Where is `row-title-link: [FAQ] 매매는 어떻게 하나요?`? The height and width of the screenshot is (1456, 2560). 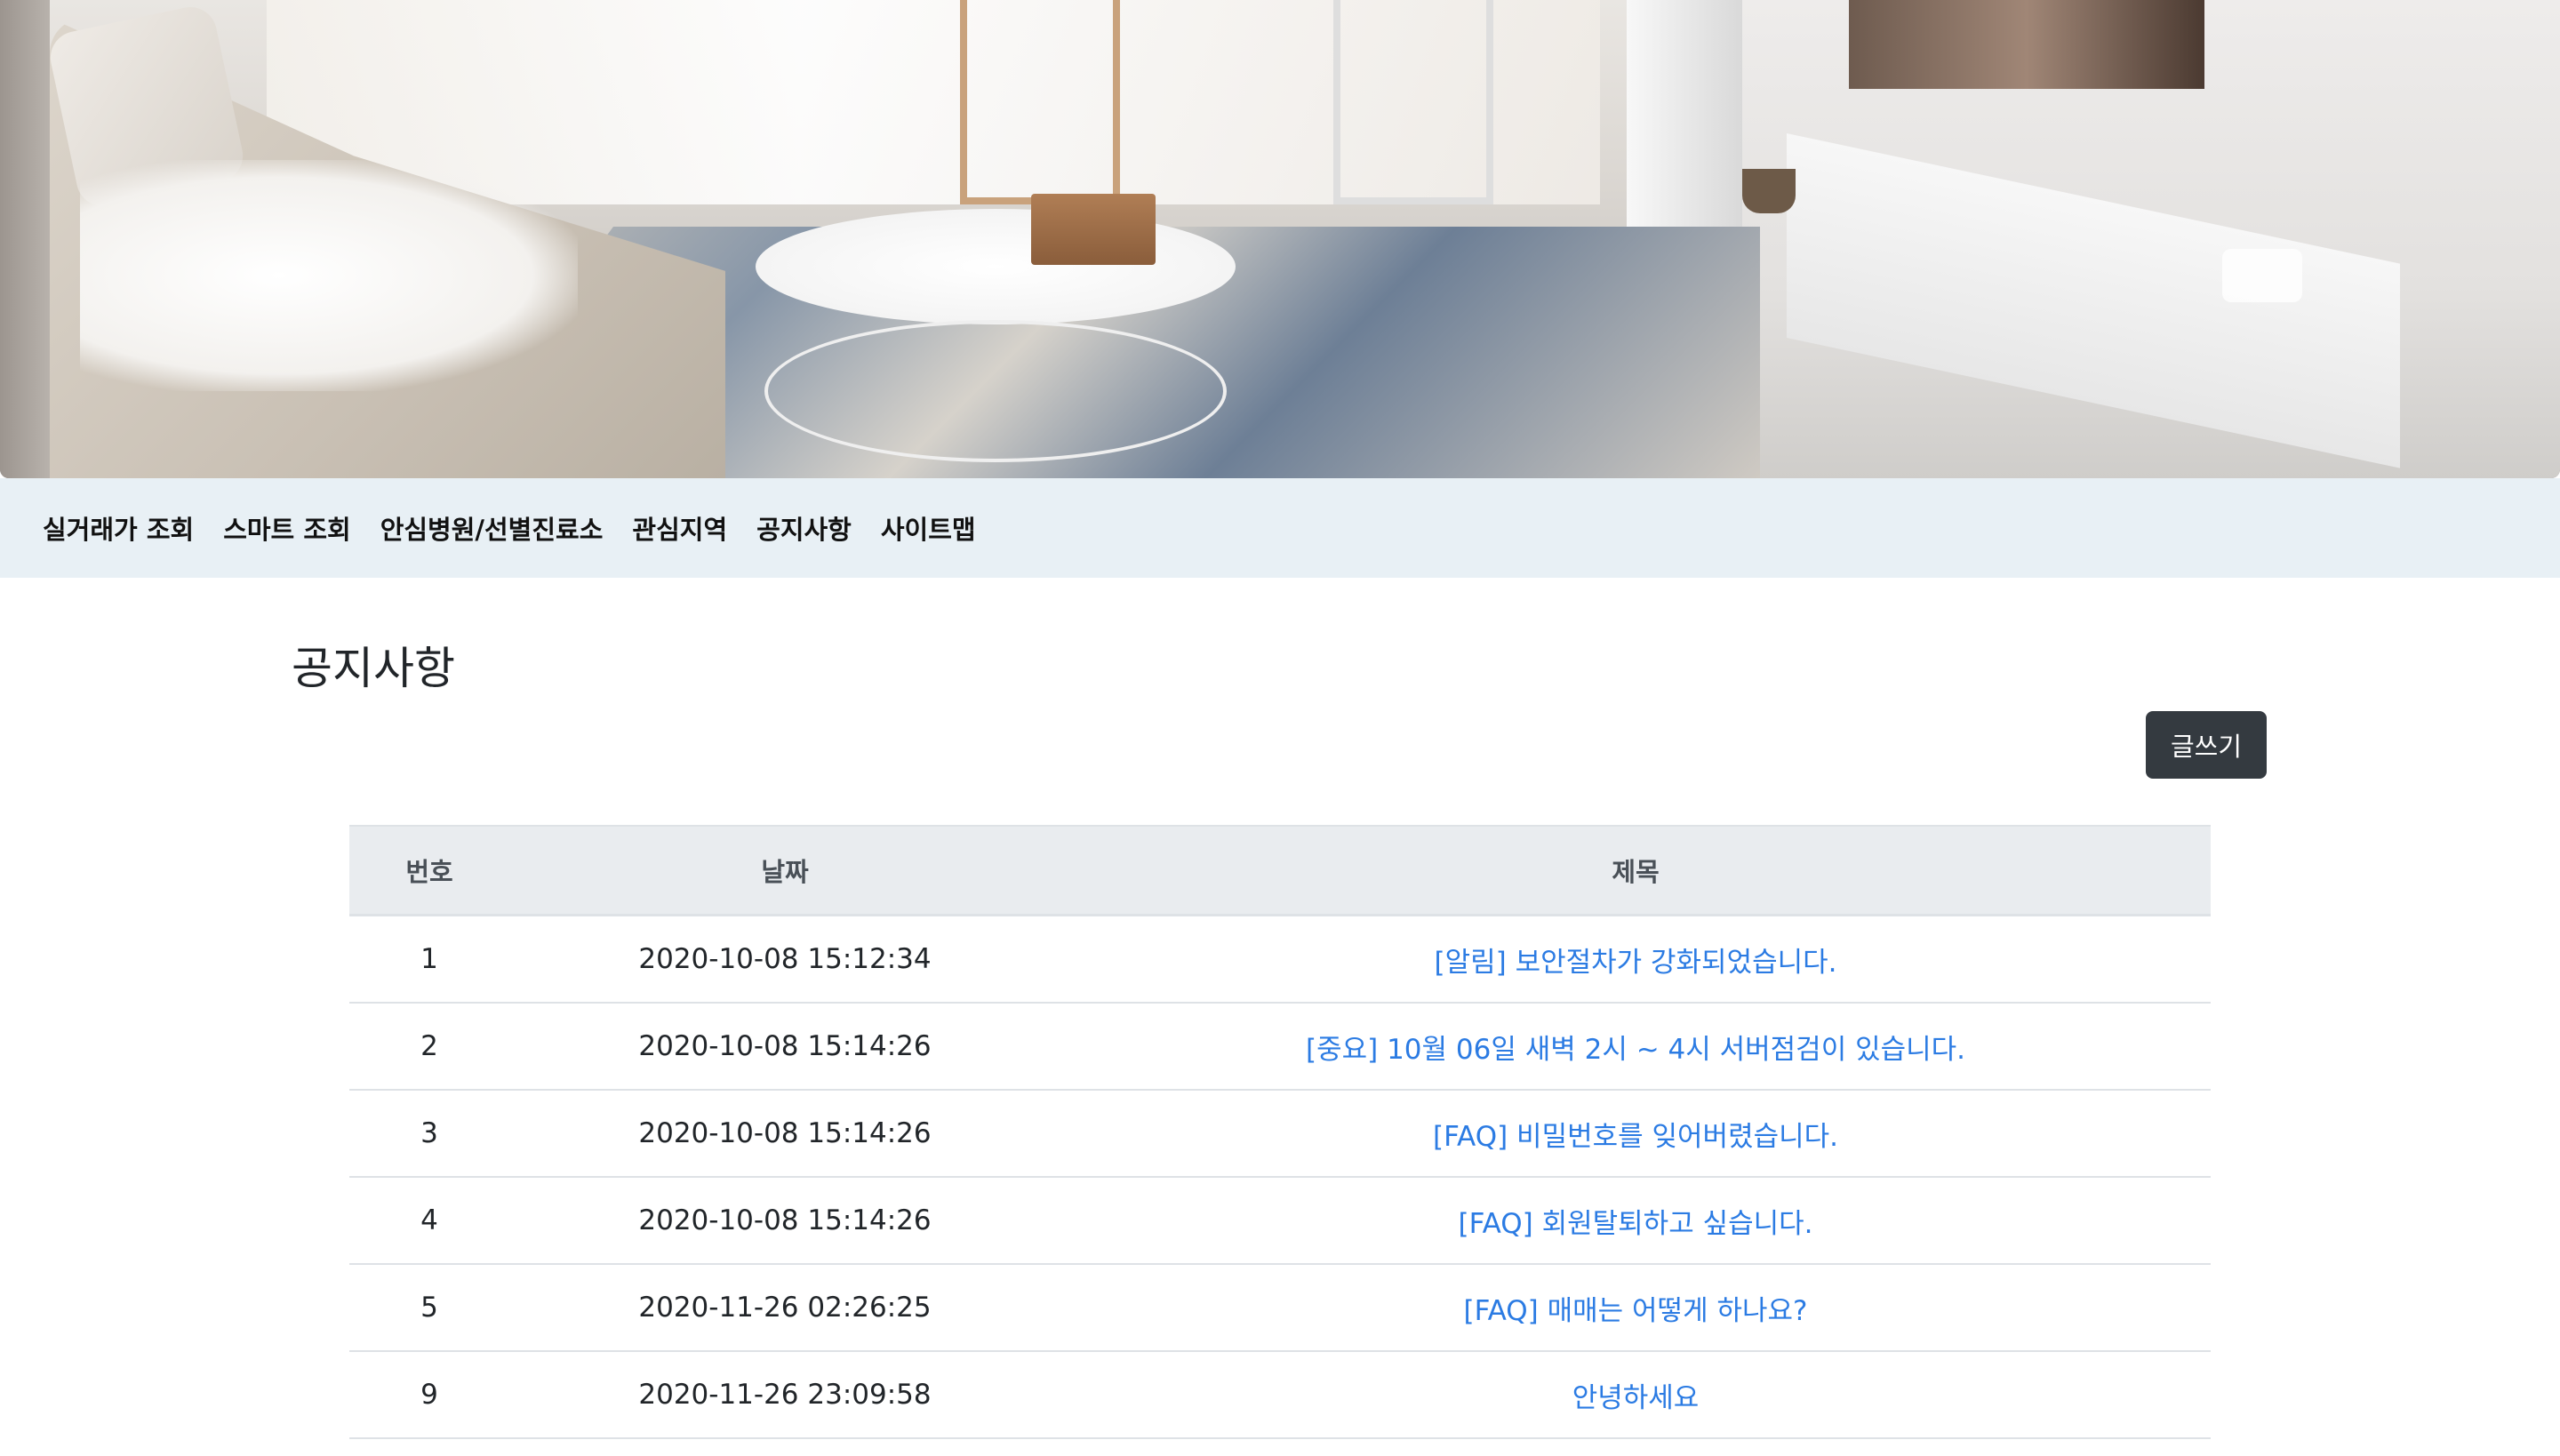 row-title-link: [FAQ] 매매는 어떻게 하나요? is located at coordinates (1636, 1311).